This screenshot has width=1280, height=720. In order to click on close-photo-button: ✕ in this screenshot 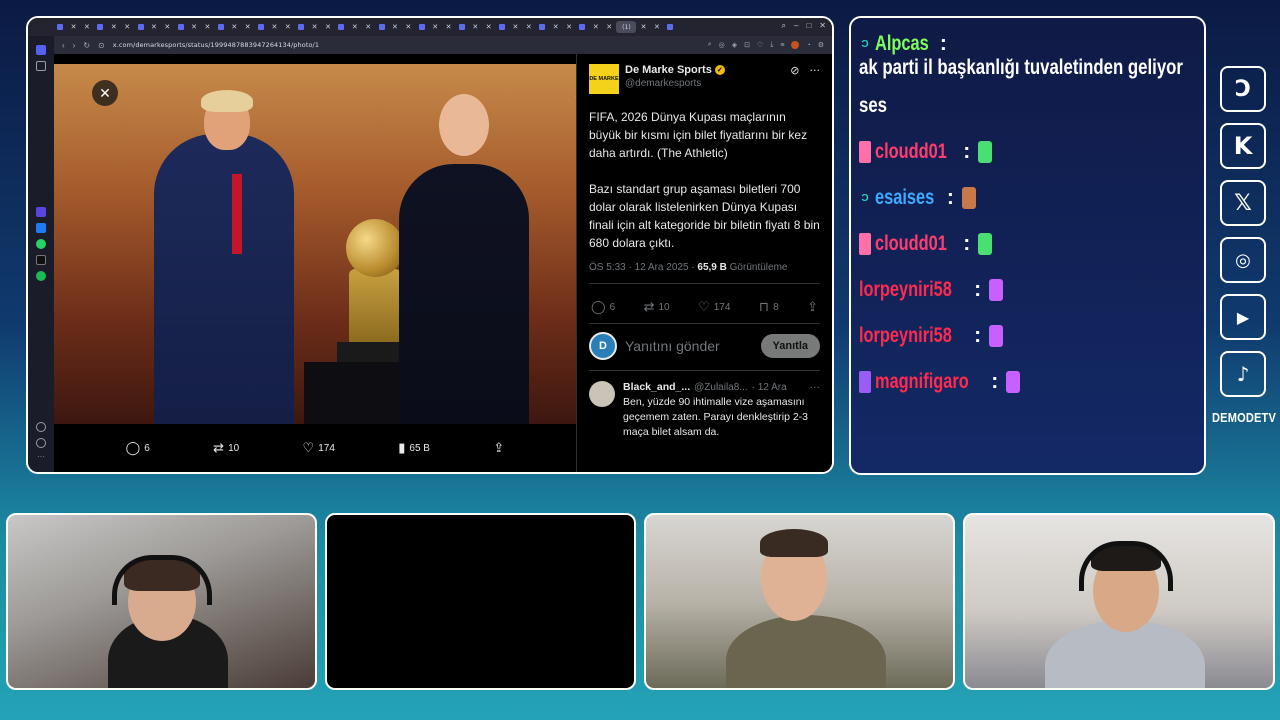, I will do `click(105, 93)`.